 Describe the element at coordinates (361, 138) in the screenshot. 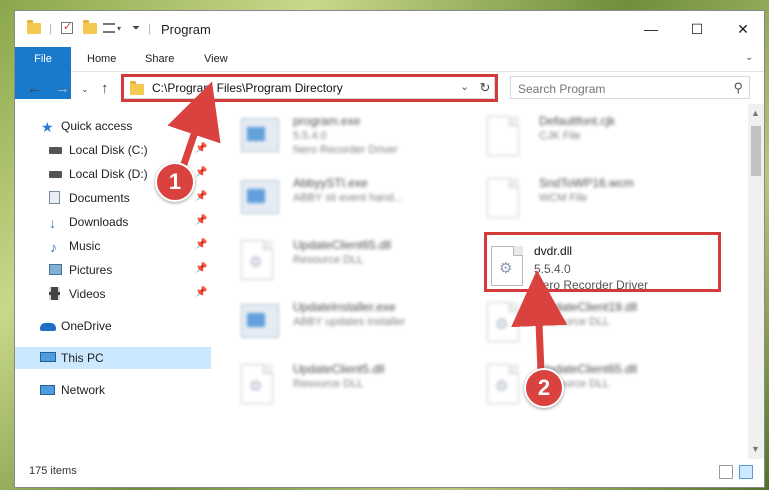

I see `list-item: program.exe 5.5.4.0 Nero Recorder Driver` at that location.